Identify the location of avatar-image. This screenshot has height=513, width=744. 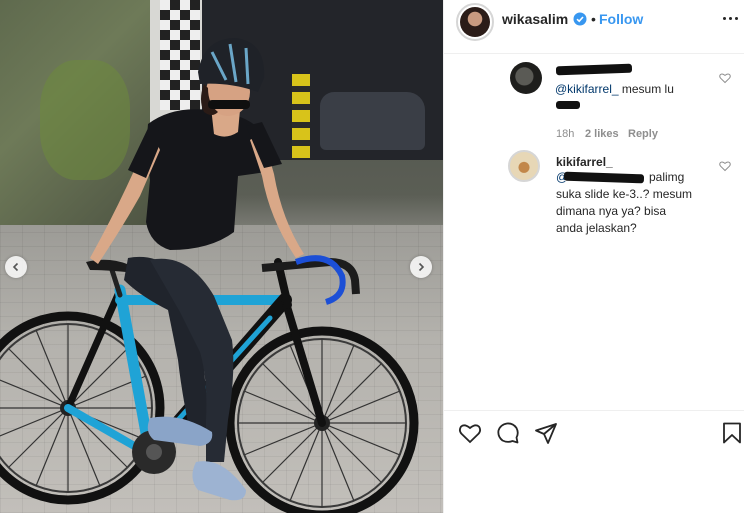
(475, 22).